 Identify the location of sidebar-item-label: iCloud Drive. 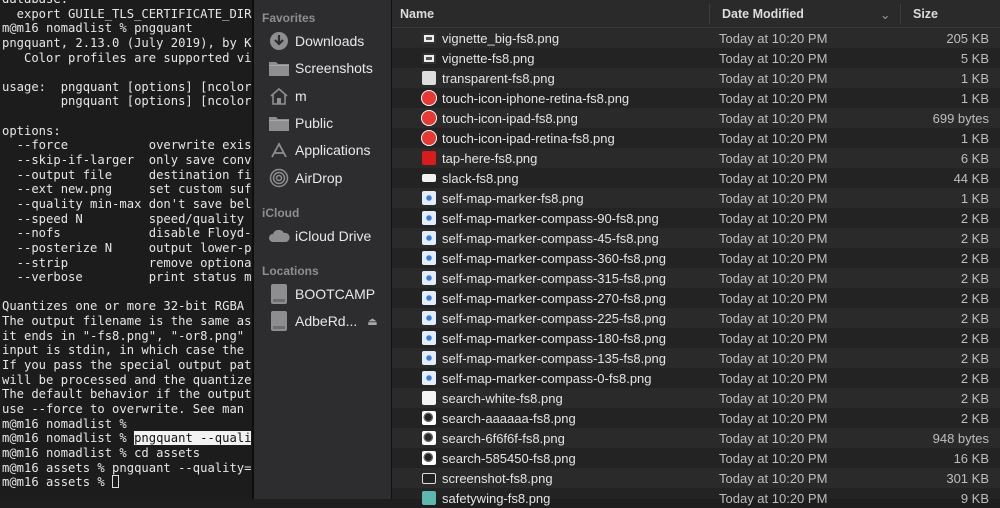
(333, 236).